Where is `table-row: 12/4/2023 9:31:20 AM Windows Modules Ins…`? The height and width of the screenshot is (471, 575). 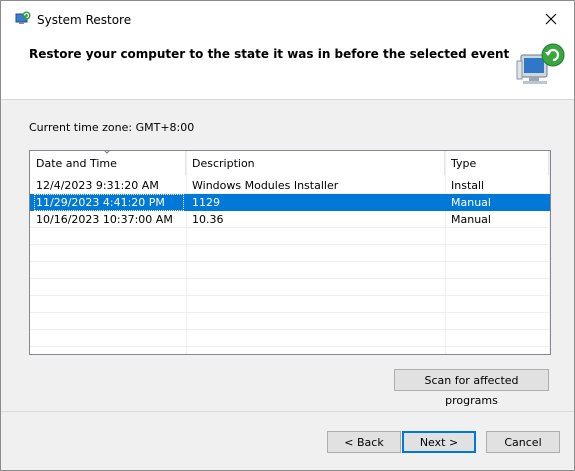
table-row: 12/4/2023 9:31:20 AM Windows Modules Ins… is located at coordinates (290, 185).